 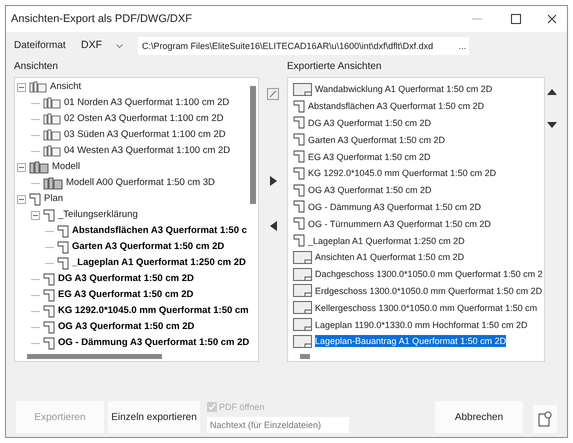 I want to click on close-icon, so click(x=552, y=19).